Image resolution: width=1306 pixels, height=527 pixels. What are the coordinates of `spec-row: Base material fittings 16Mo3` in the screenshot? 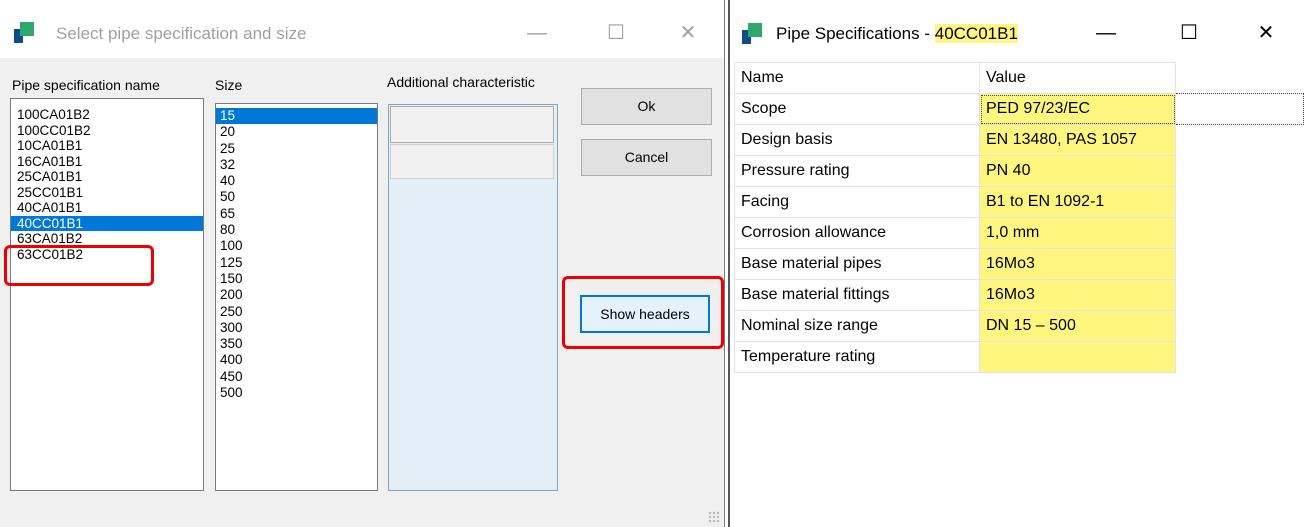 It's located at (1019, 295).